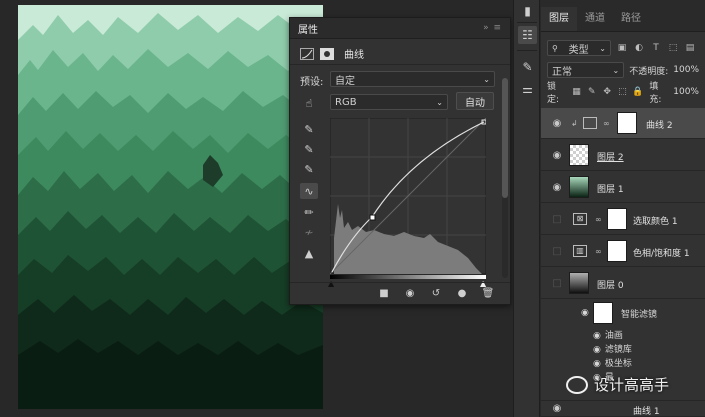 Image resolution: width=705 pixels, height=417 pixels. Describe the element at coordinates (526, 208) in the screenshot. I see `panel-dock-strip: ▮ ☷ ✎ ⚌` at that location.